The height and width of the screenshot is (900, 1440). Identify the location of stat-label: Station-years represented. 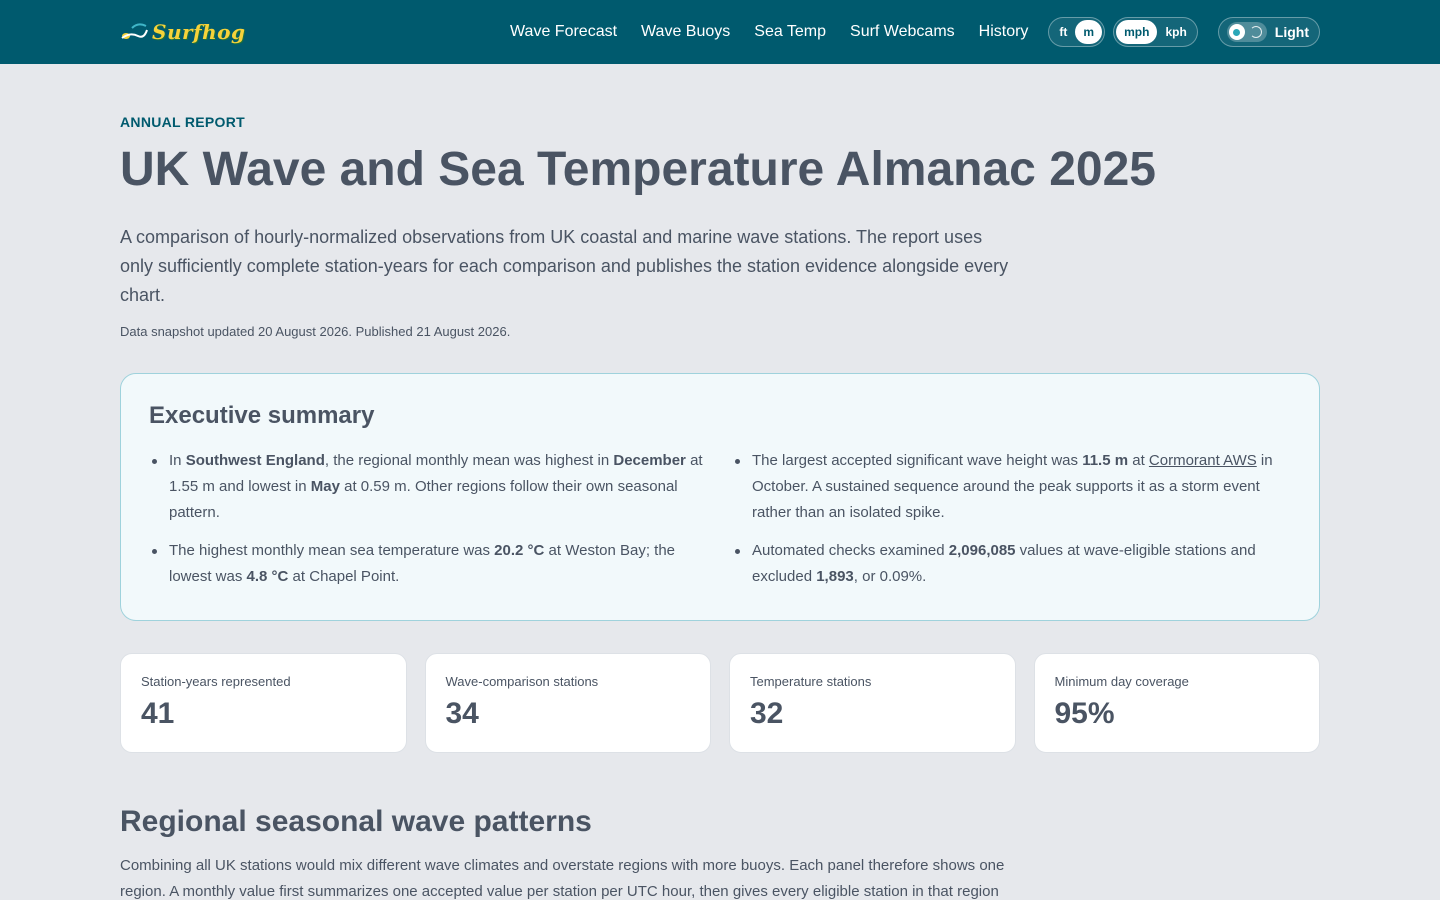
(216, 681).